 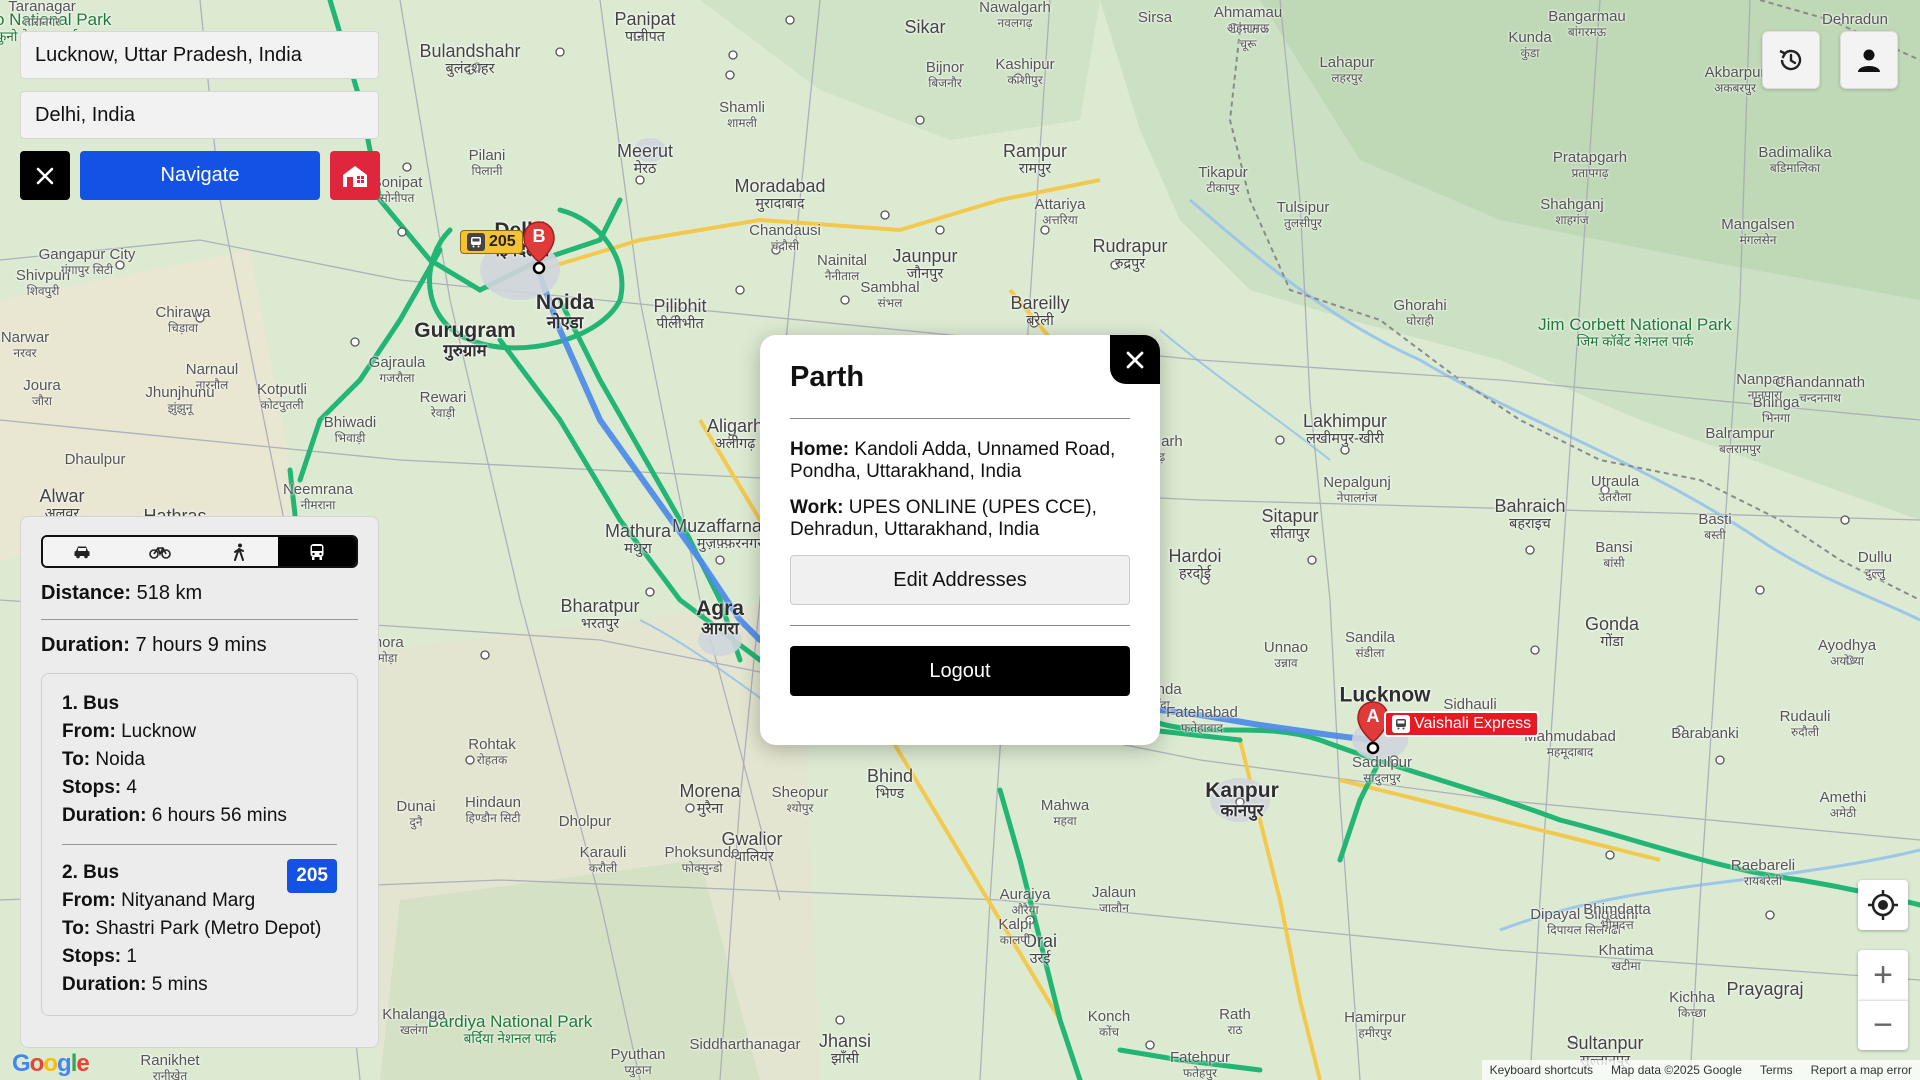 I want to click on map-place-name: Dholpur, so click(x=585, y=821).